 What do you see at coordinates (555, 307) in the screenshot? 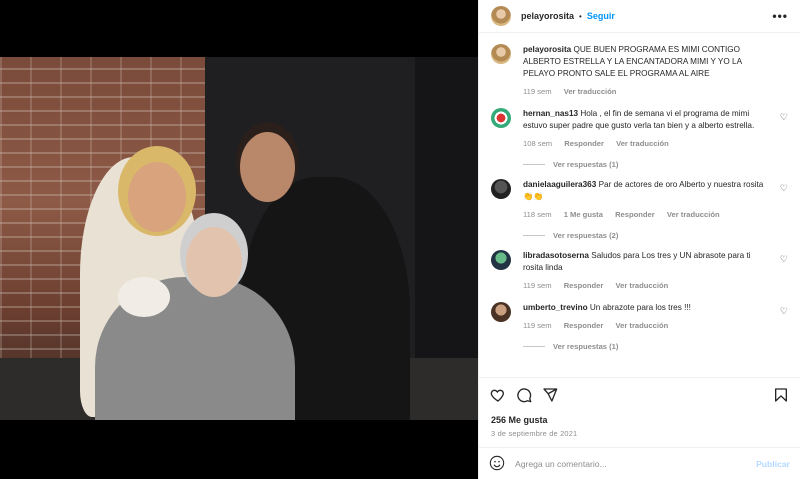
I see `comment-username: umberto_trevino` at bounding box center [555, 307].